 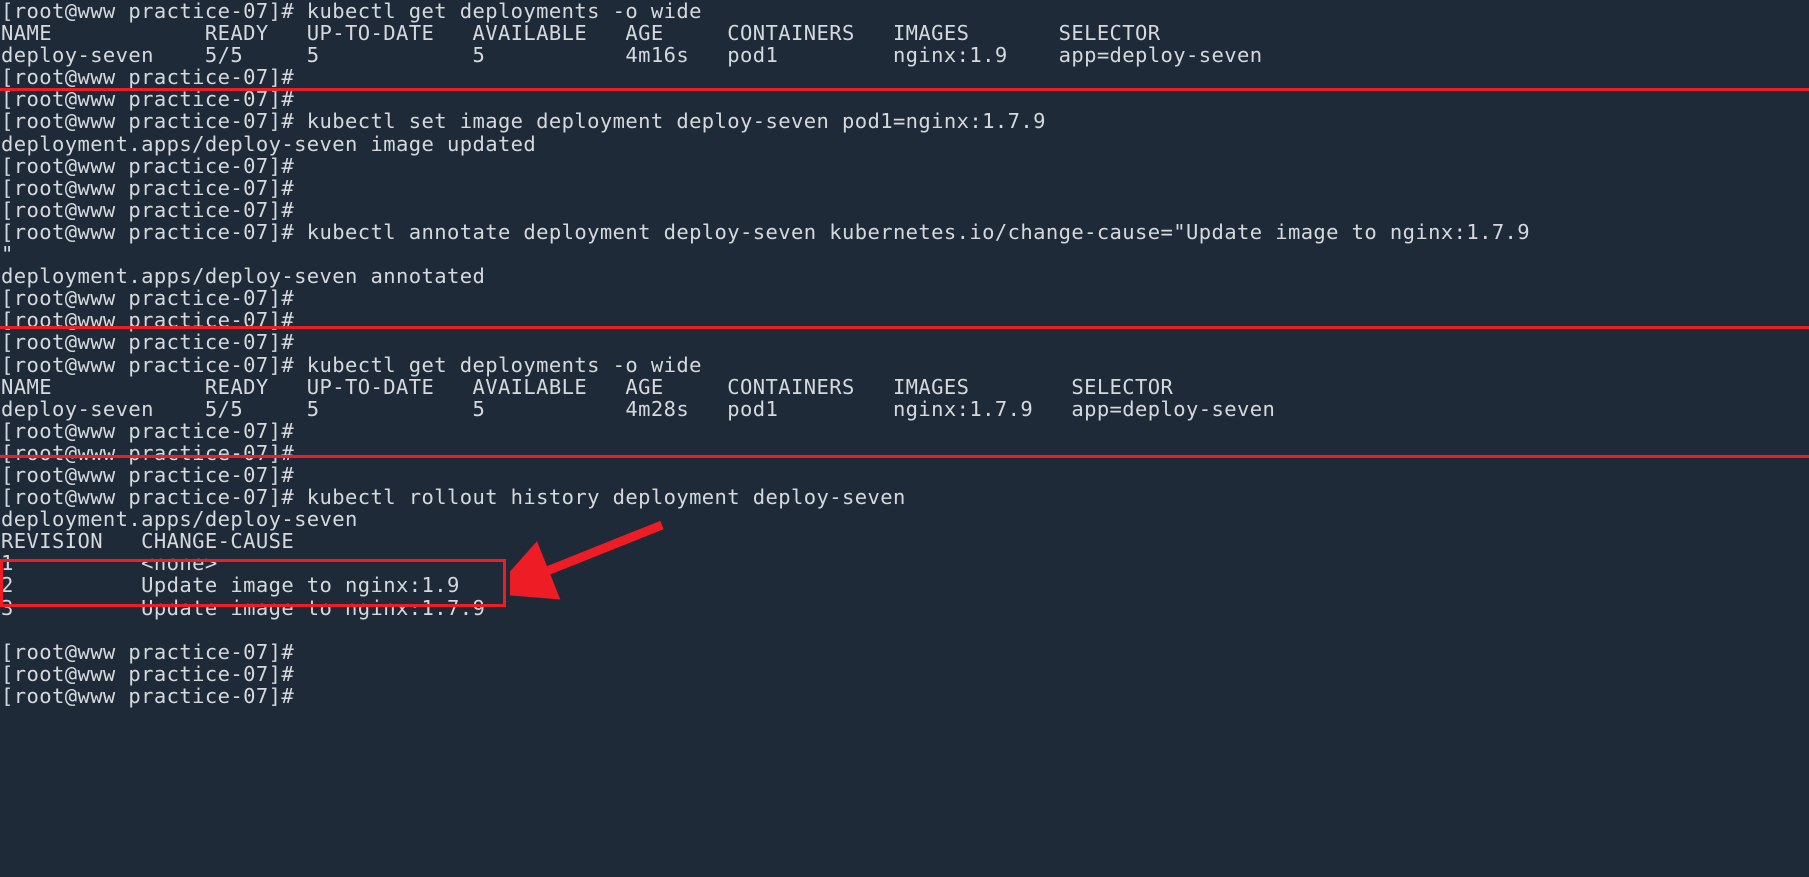 I want to click on terminal-line: ", so click(x=7, y=254).